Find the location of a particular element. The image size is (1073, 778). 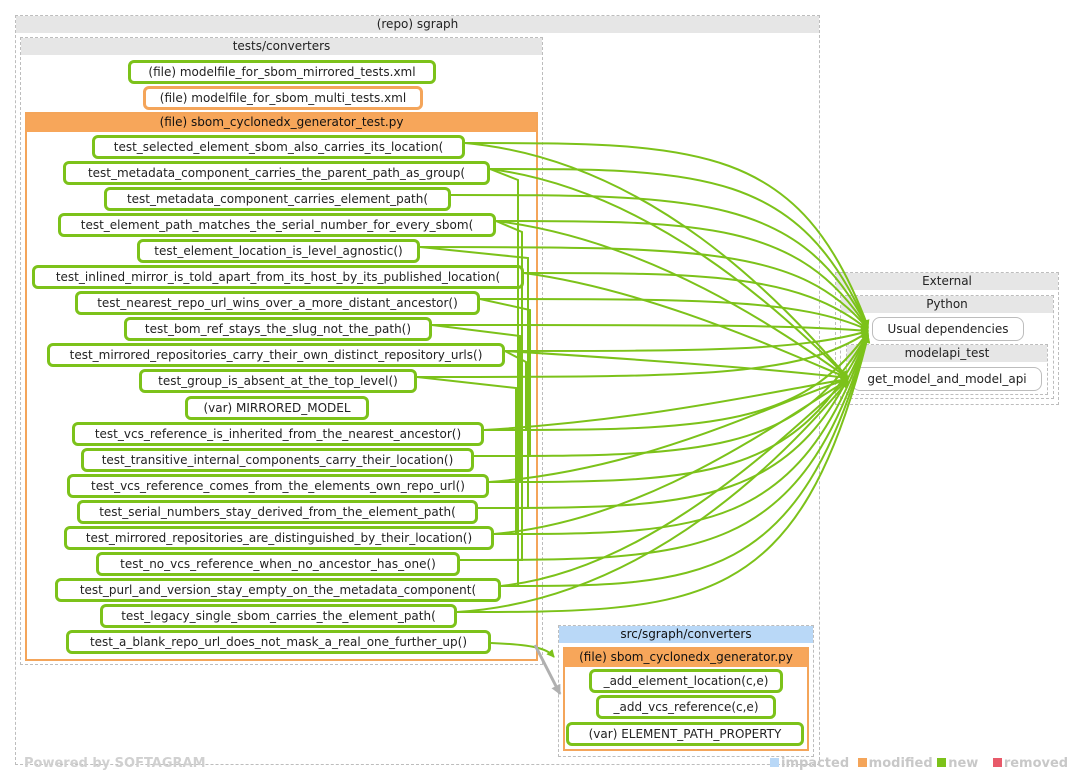

tests-dir-title: tests/converters is located at coordinates (281, 46).